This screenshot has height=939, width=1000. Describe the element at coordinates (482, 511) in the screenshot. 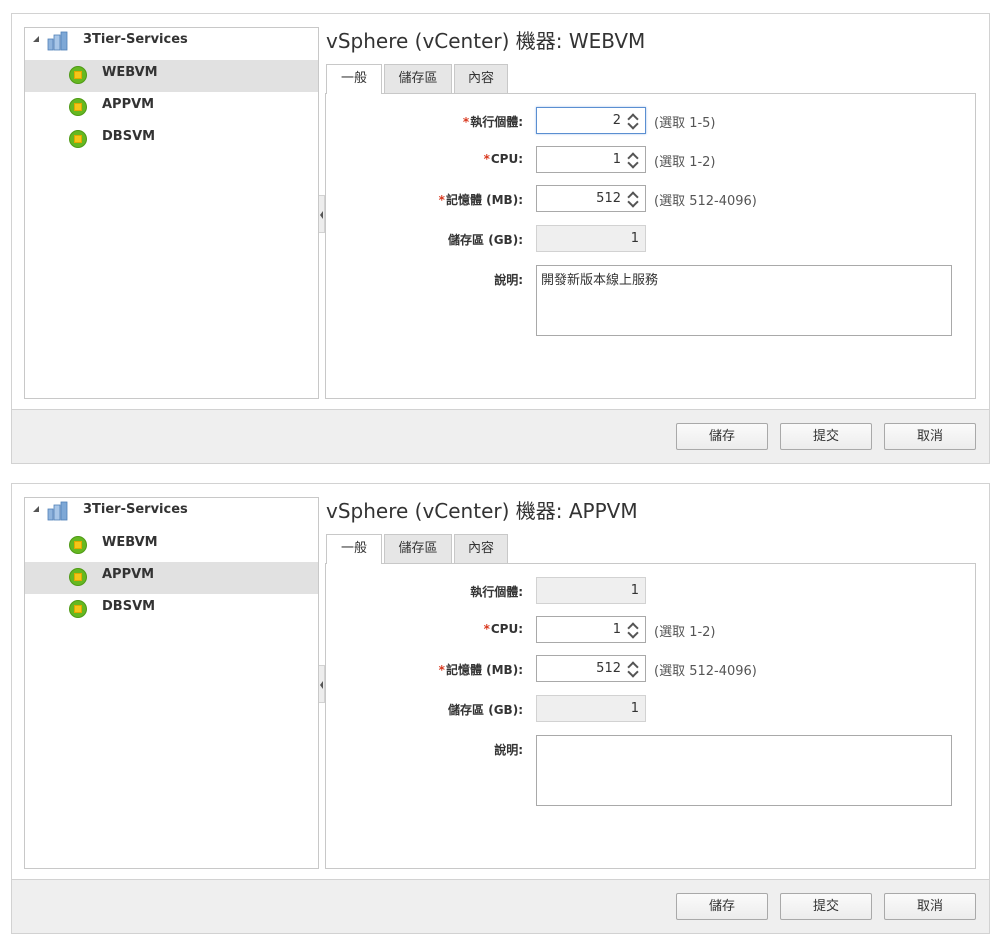

I see `page-title: vSphere (vCenter) 機器: APPVM` at that location.